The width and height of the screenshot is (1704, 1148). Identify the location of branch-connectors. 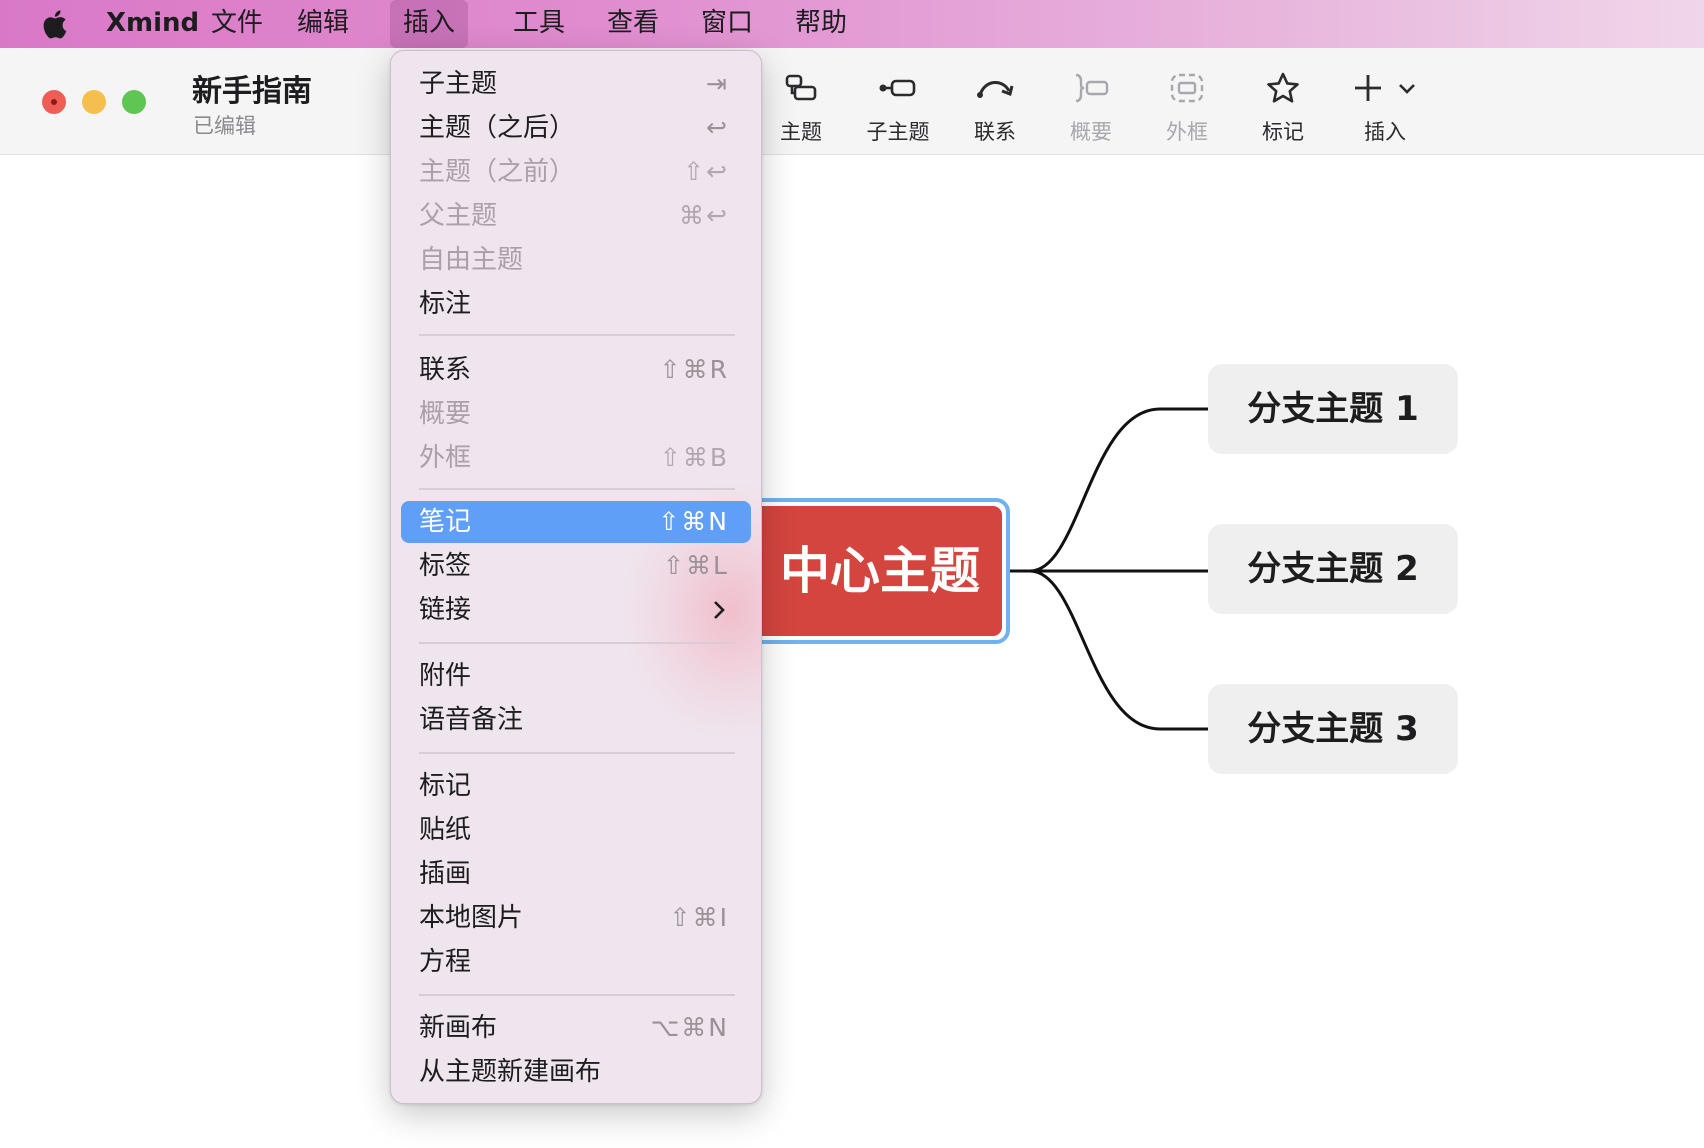
(1108, 569).